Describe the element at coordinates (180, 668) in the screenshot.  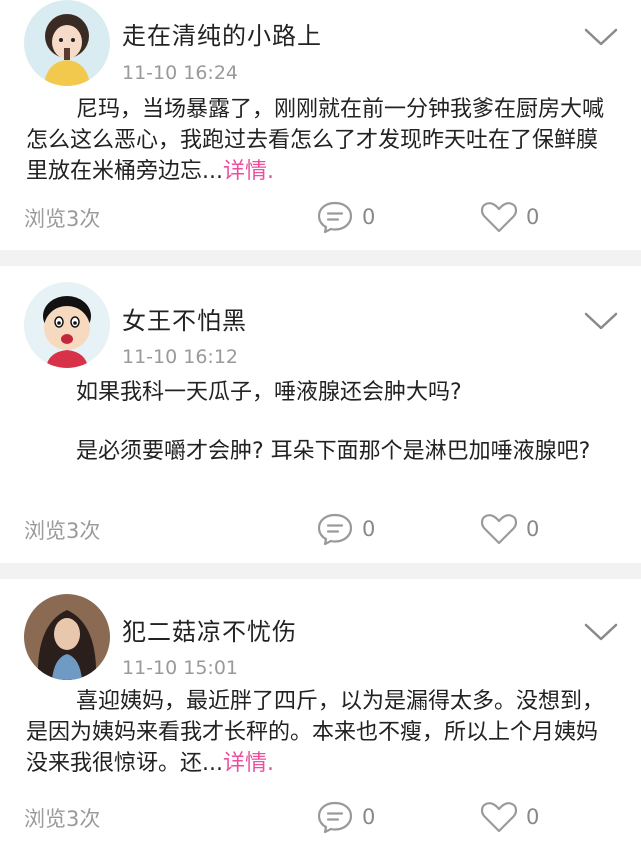
I see `timestamp: 11-10 15:01` at that location.